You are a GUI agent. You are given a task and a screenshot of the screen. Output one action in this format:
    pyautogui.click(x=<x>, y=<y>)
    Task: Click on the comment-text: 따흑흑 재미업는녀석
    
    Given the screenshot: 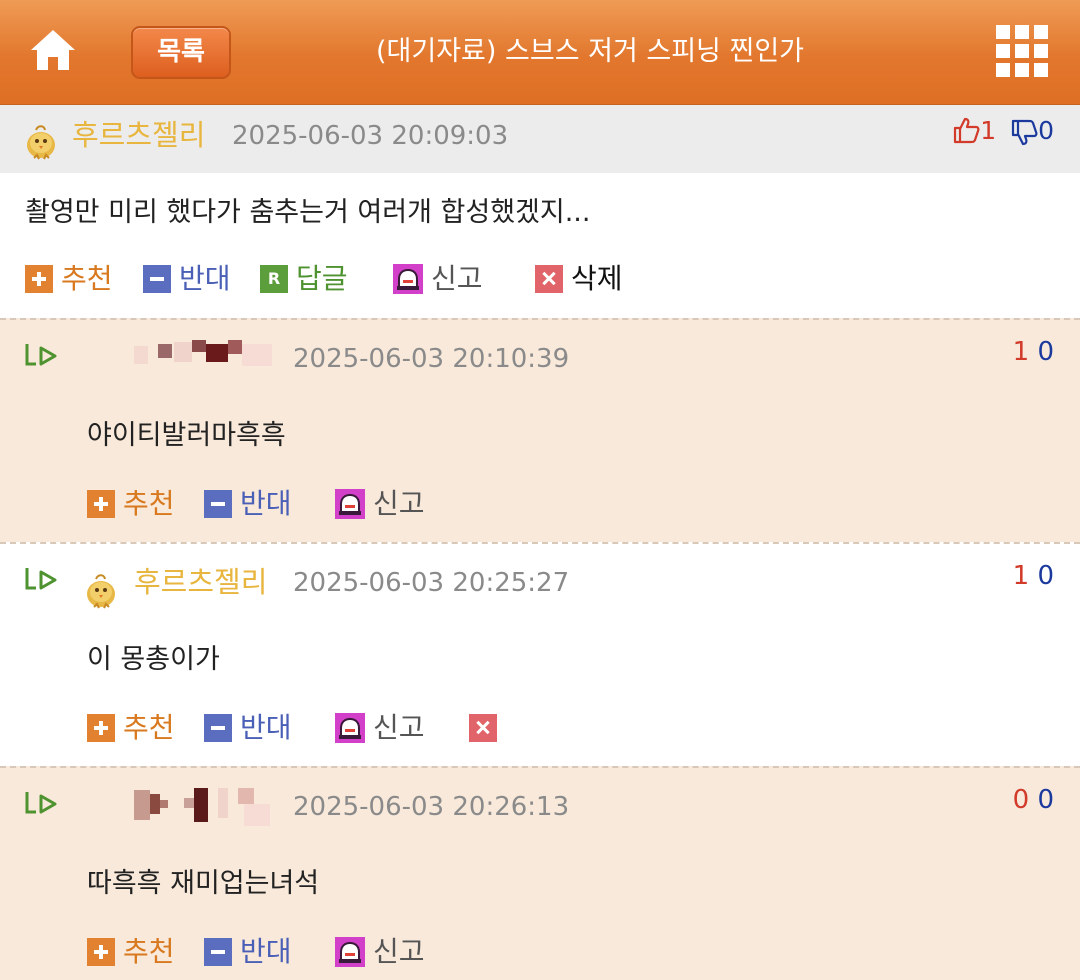 What is the action you would take?
    pyautogui.click(x=203, y=883)
    